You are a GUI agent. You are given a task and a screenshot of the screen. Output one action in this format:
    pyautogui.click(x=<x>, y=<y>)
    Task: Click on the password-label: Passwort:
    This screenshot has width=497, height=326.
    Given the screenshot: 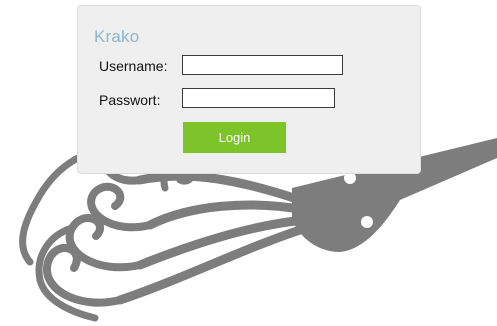 What is the action you would take?
    pyautogui.click(x=130, y=100)
    